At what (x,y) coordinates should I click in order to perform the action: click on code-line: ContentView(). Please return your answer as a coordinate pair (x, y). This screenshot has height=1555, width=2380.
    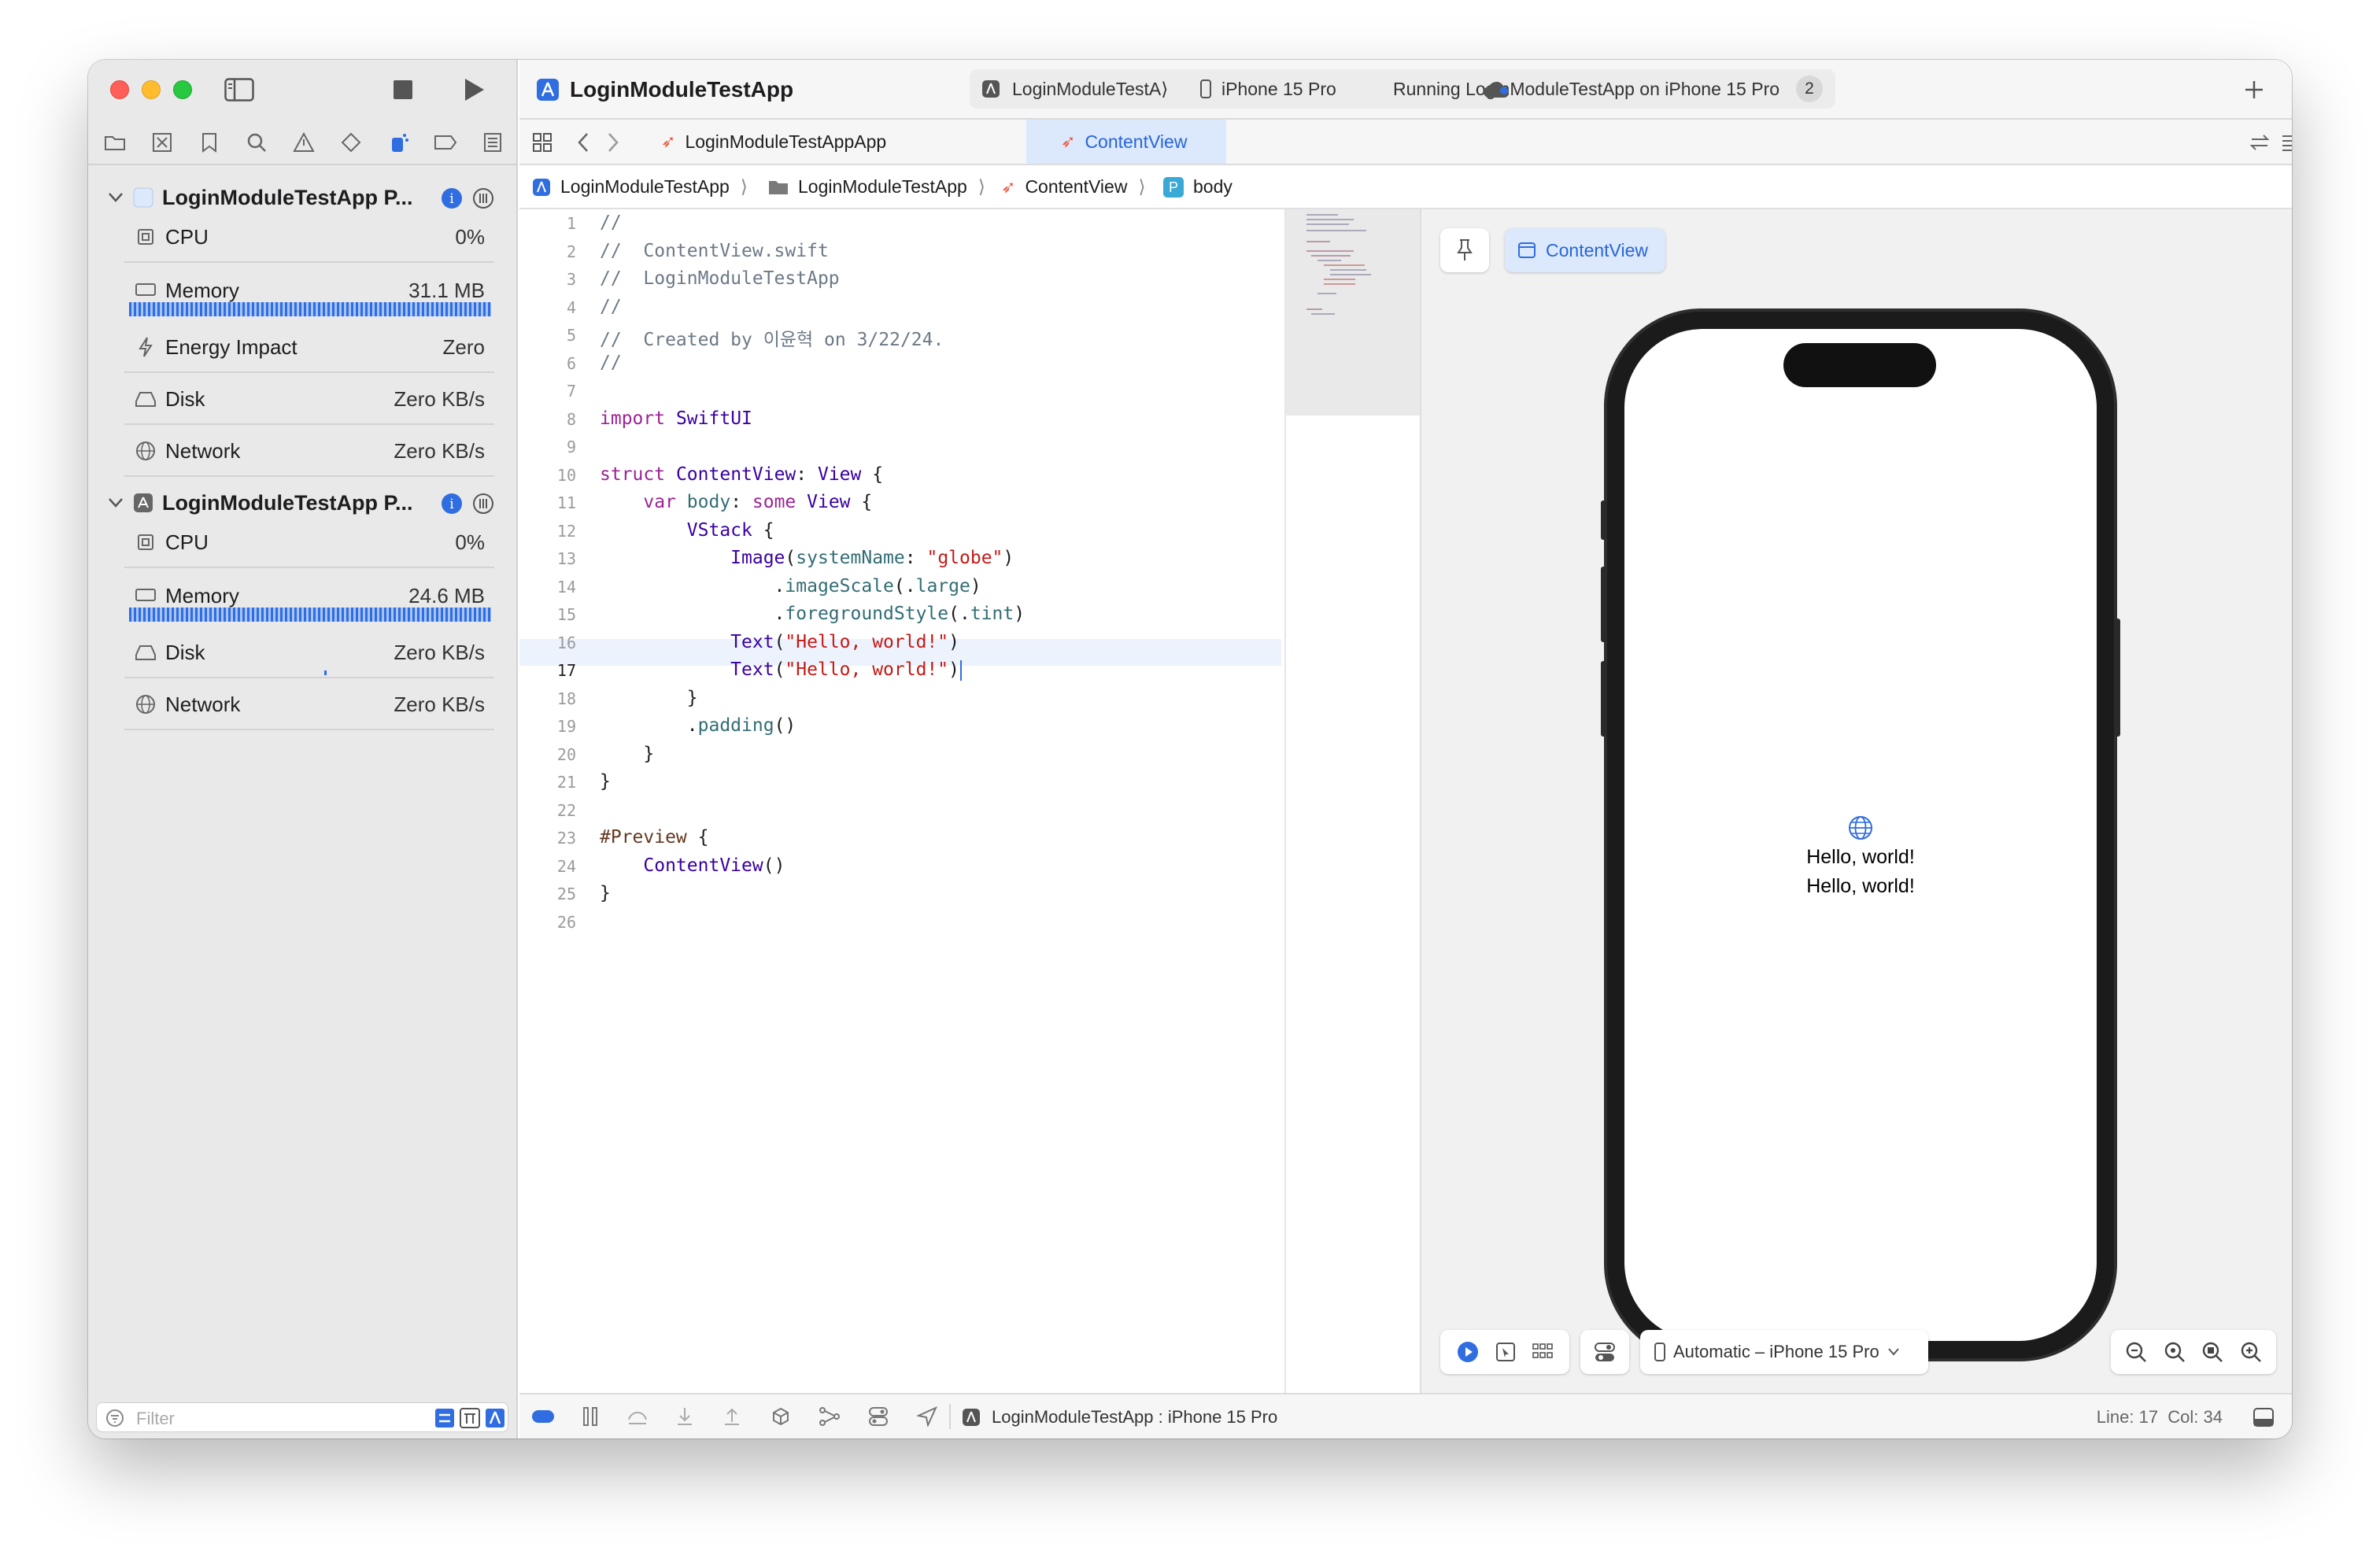
    Looking at the image, I should click on (692, 865).